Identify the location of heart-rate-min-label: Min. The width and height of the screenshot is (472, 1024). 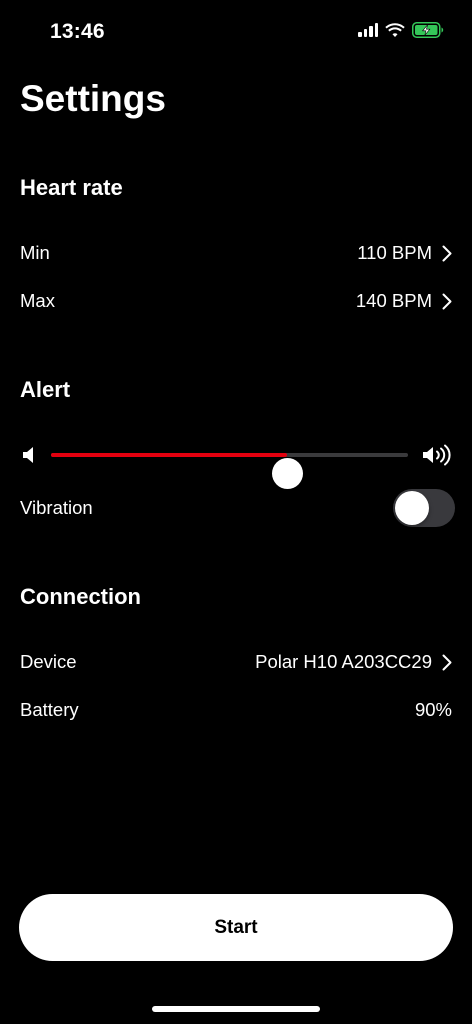
(35, 252).